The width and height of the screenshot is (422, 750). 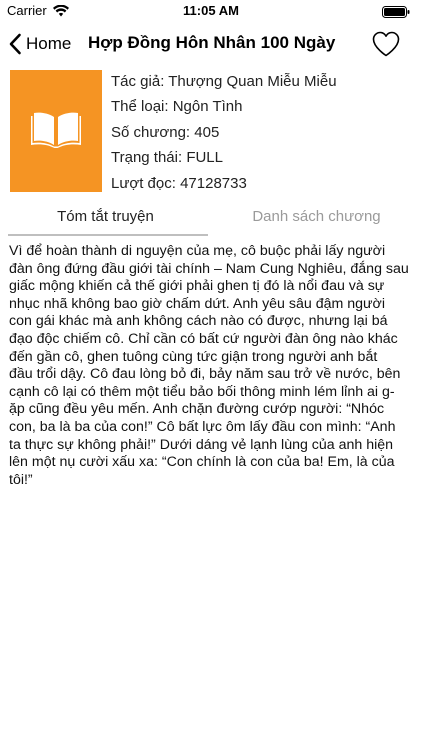 I want to click on chevron-left-icon, so click(x=15, y=44).